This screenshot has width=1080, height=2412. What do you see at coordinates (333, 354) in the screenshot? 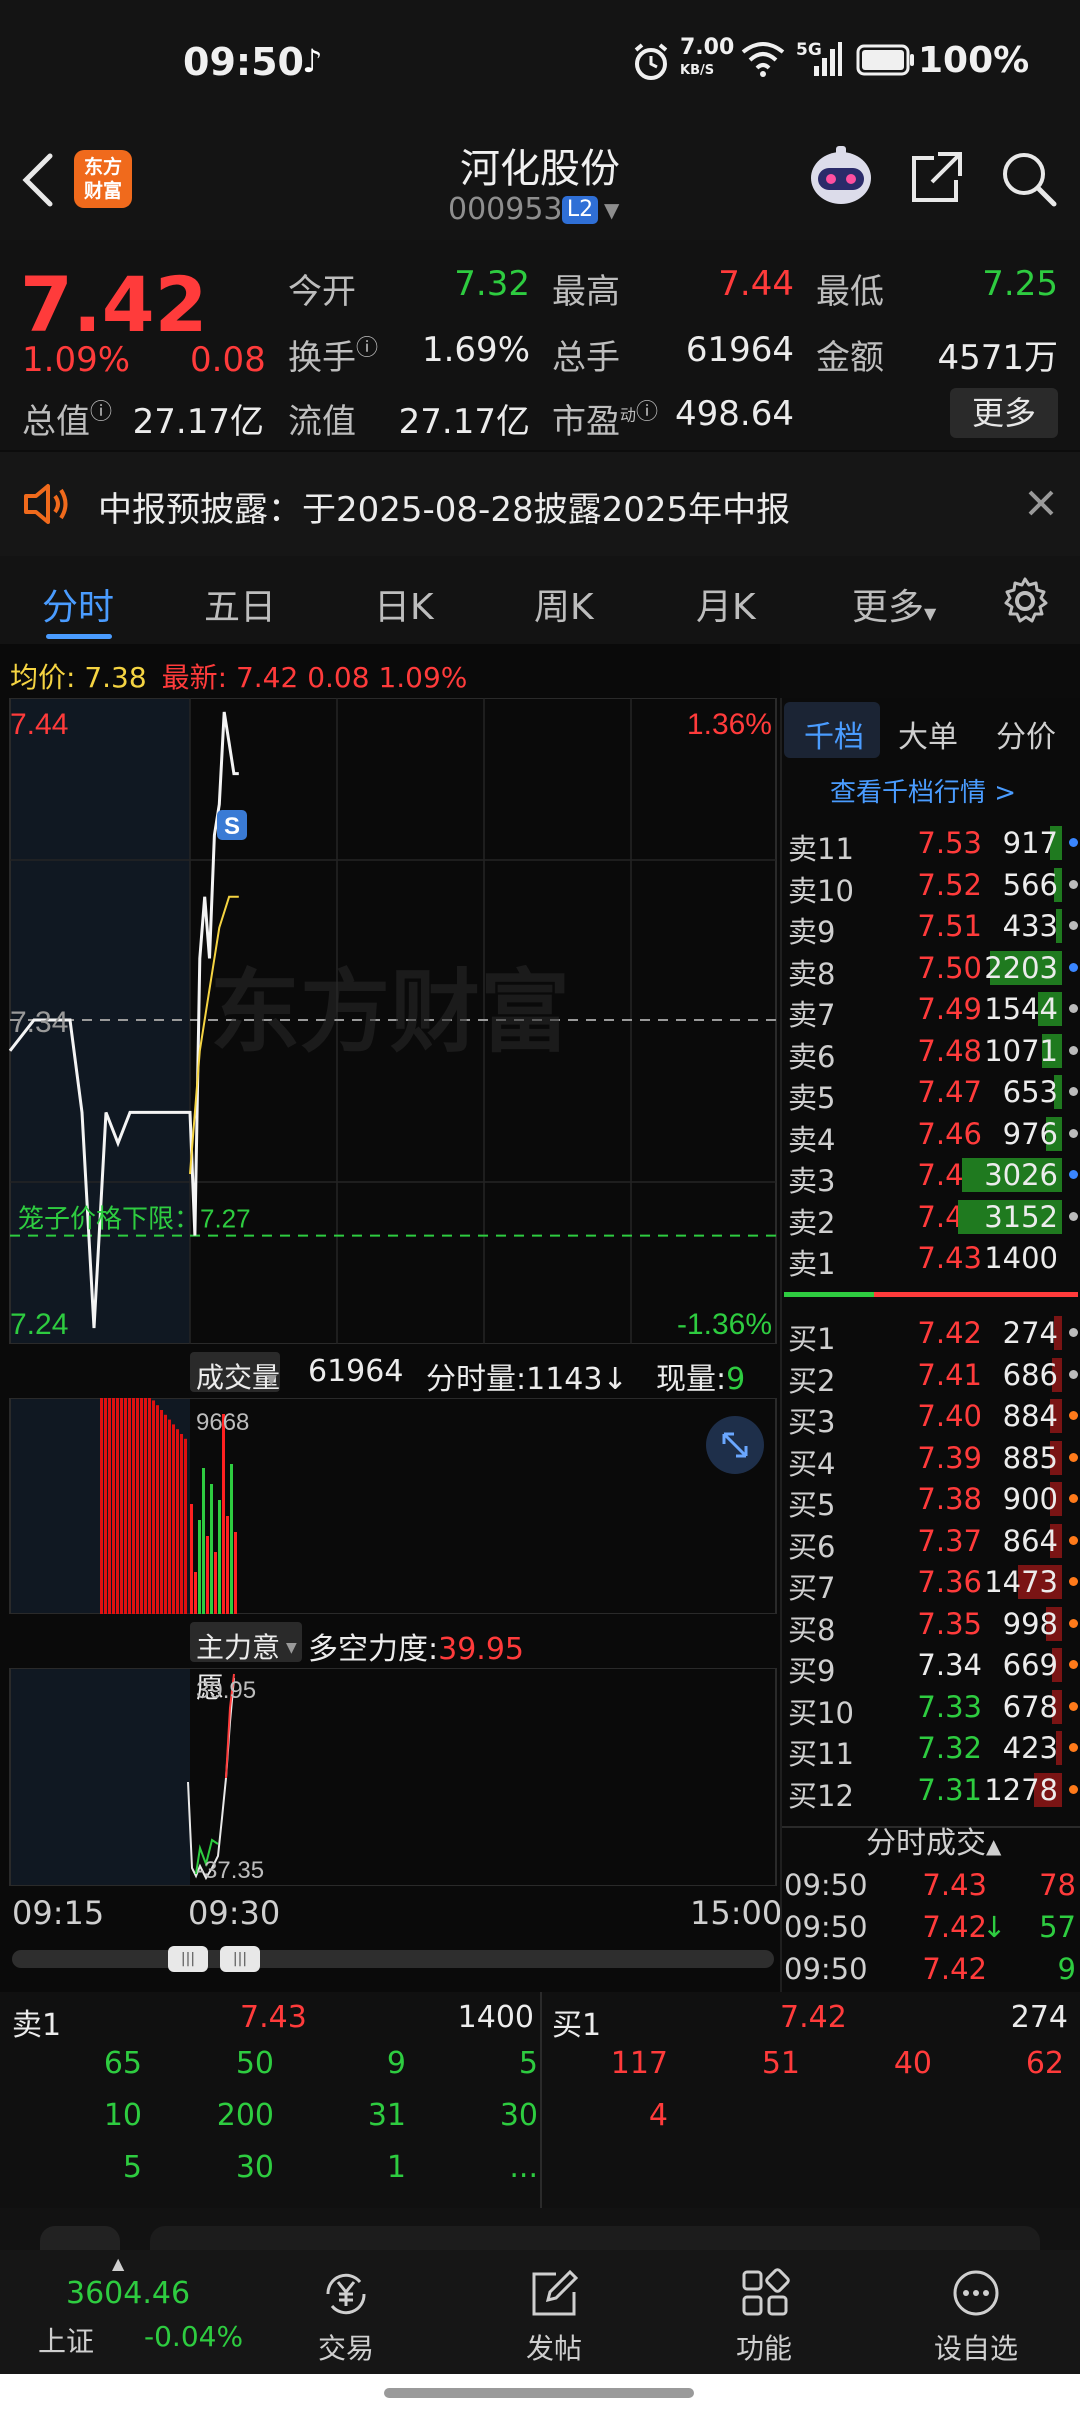
I see `turnover-label: 换手ⓘ` at bounding box center [333, 354].